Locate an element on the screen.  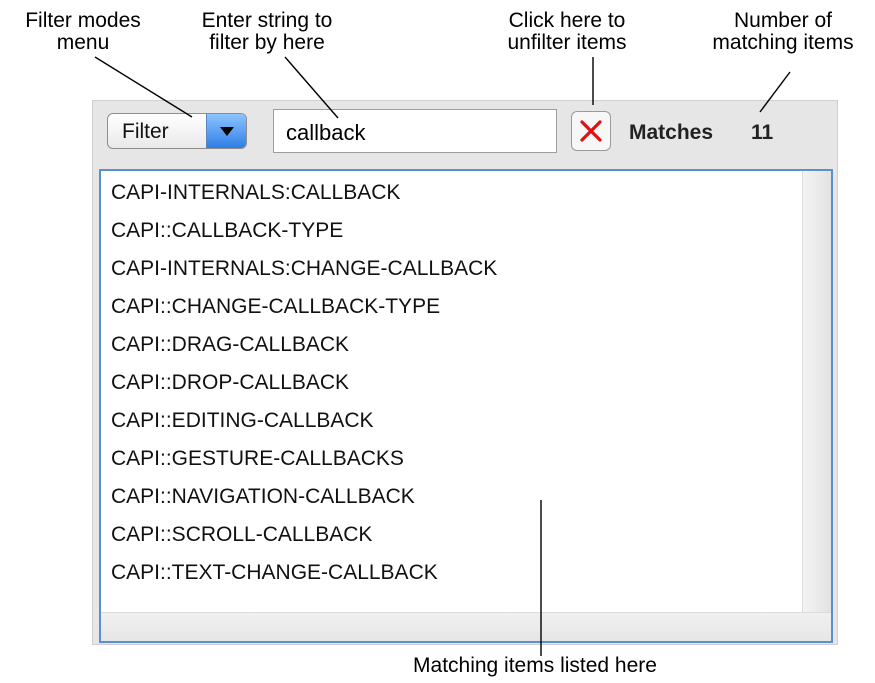
matches-label: Matches is located at coordinates (671, 132).